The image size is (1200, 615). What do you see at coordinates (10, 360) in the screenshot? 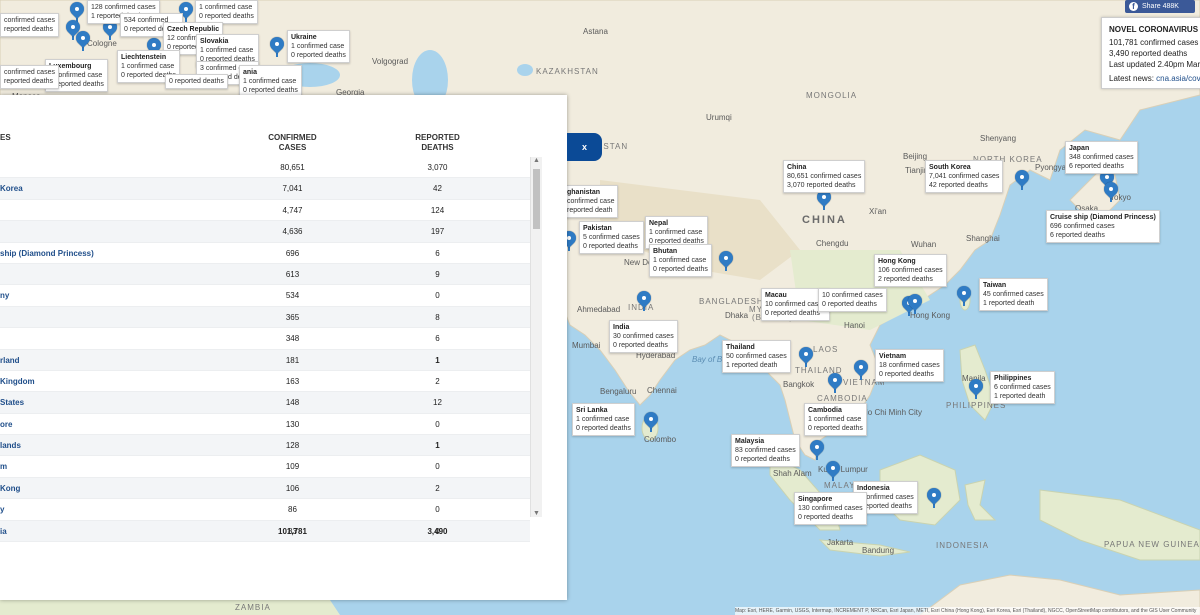
I see `country-name: rland` at bounding box center [10, 360].